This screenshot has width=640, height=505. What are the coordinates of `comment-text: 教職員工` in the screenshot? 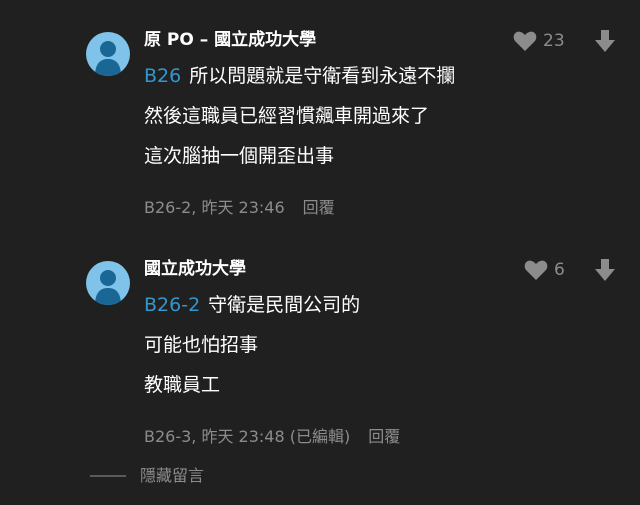 It's located at (182, 385).